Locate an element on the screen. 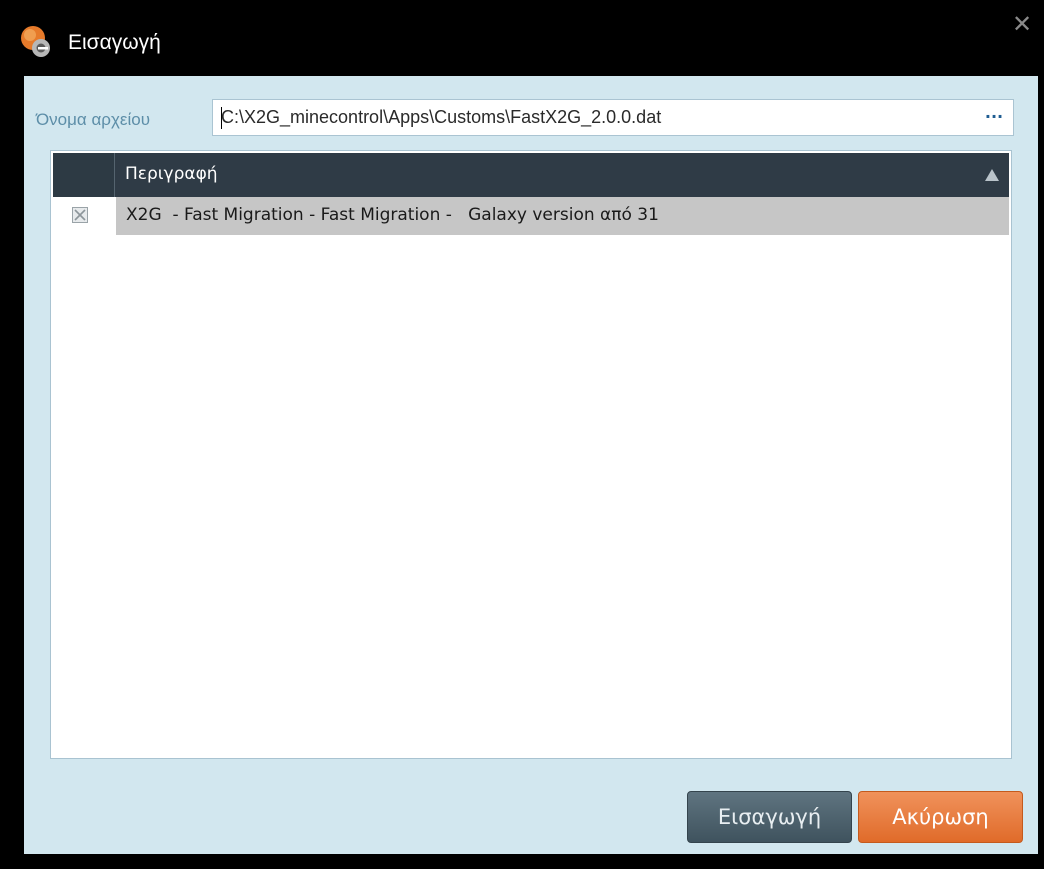  browse-button: ··· is located at coordinates (994, 117).